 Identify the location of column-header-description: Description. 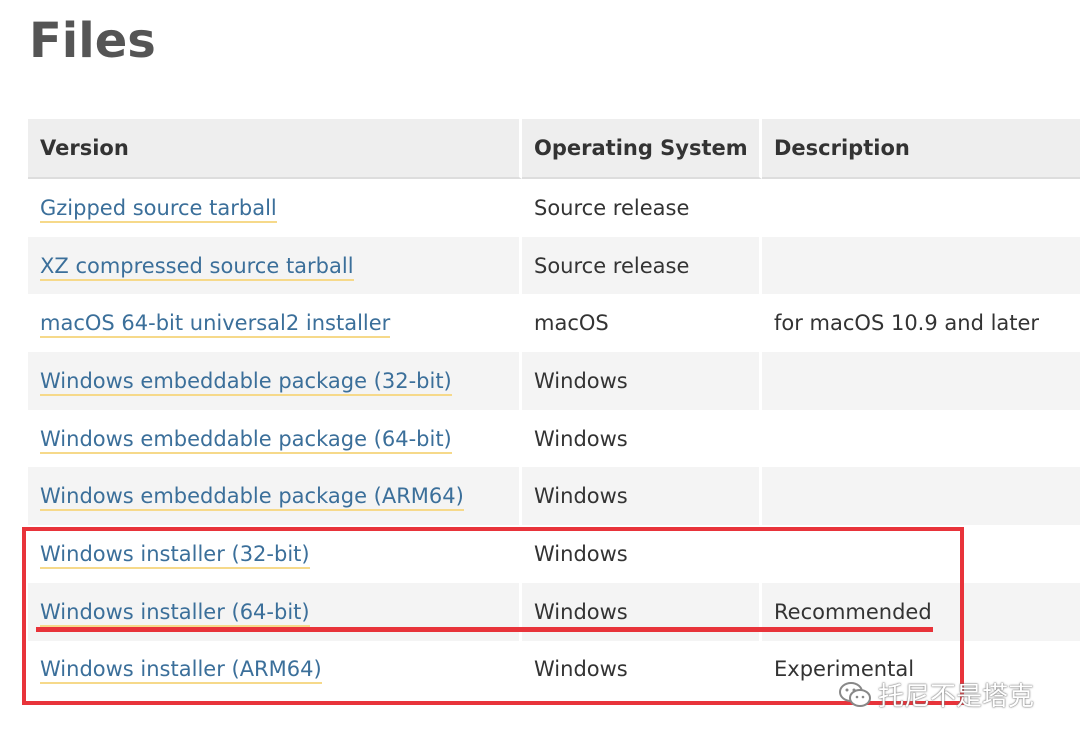
(921, 149).